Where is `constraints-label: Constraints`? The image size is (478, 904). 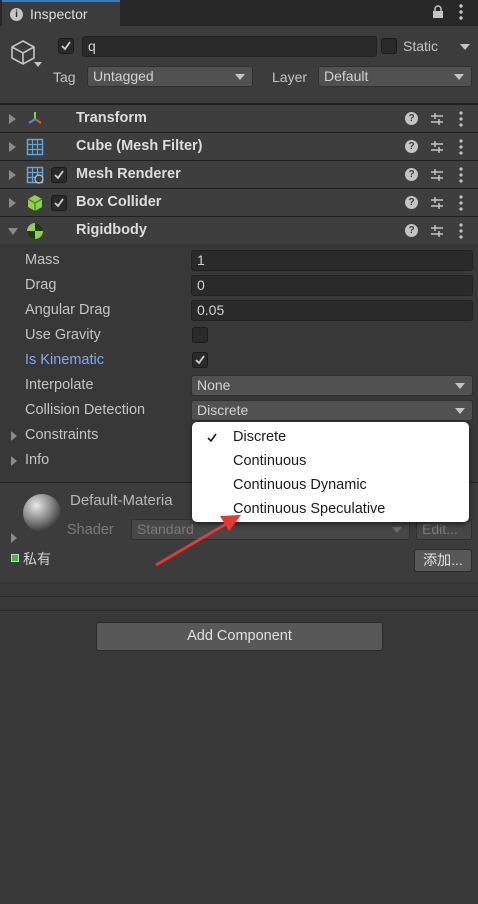
constraints-label: Constraints is located at coordinates (61, 435).